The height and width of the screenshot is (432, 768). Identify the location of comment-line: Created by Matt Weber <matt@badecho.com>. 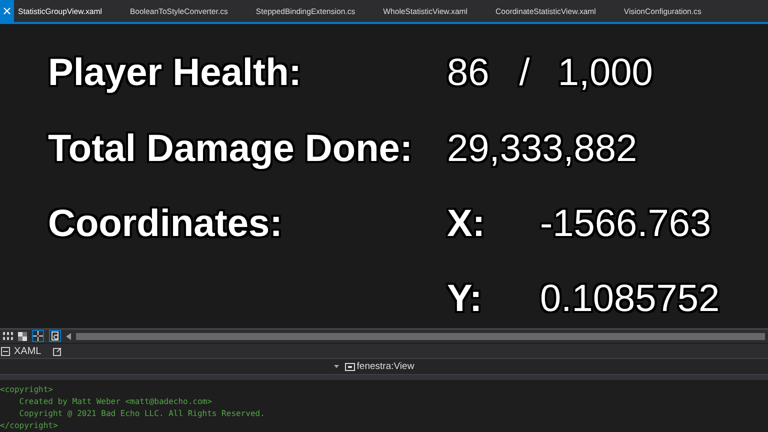
(115, 402).